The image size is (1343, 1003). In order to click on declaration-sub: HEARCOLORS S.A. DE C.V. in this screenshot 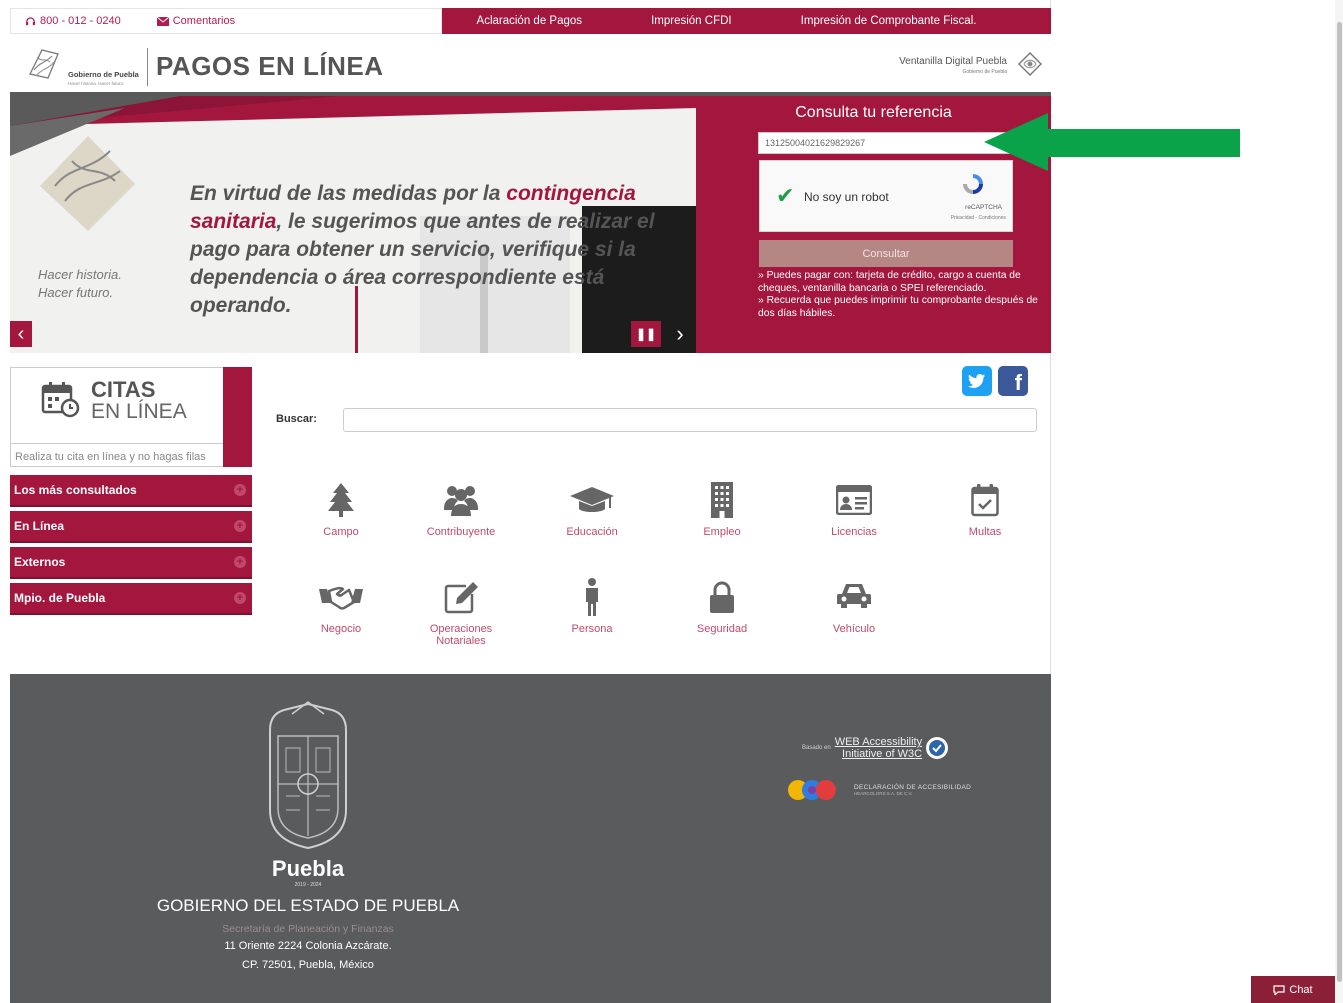, I will do `click(883, 793)`.